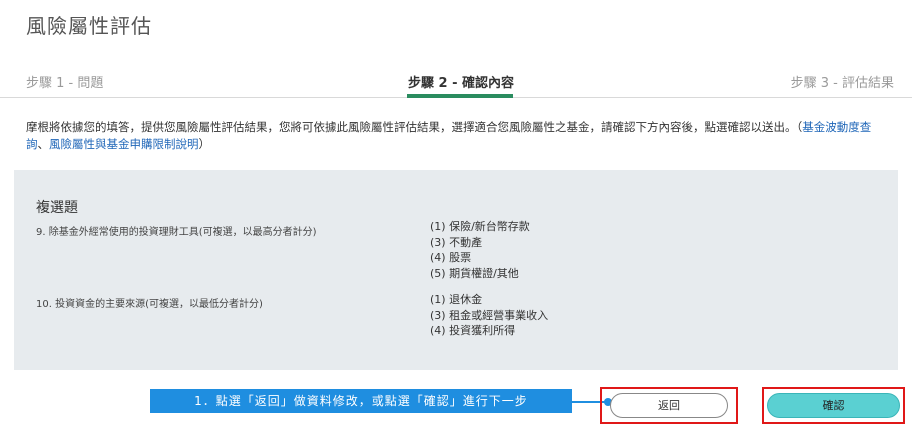 Image resolution: width=912 pixels, height=438 pixels. Describe the element at coordinates (361, 401) in the screenshot. I see `instruction-callout: 1．點選「返回」做資料修改，或點選「確認」進行下一步` at that location.